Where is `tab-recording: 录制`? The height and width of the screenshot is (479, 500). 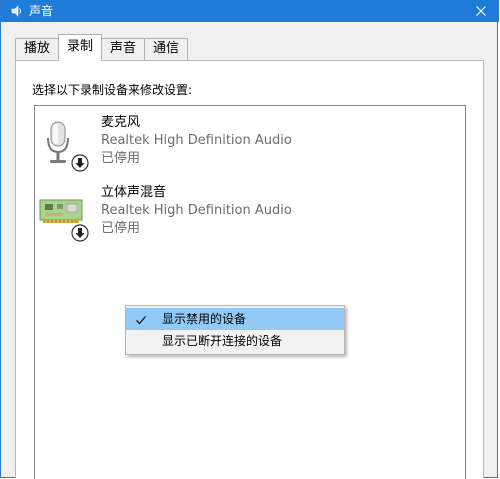
tab-recording: 录制 is located at coordinates (80, 47).